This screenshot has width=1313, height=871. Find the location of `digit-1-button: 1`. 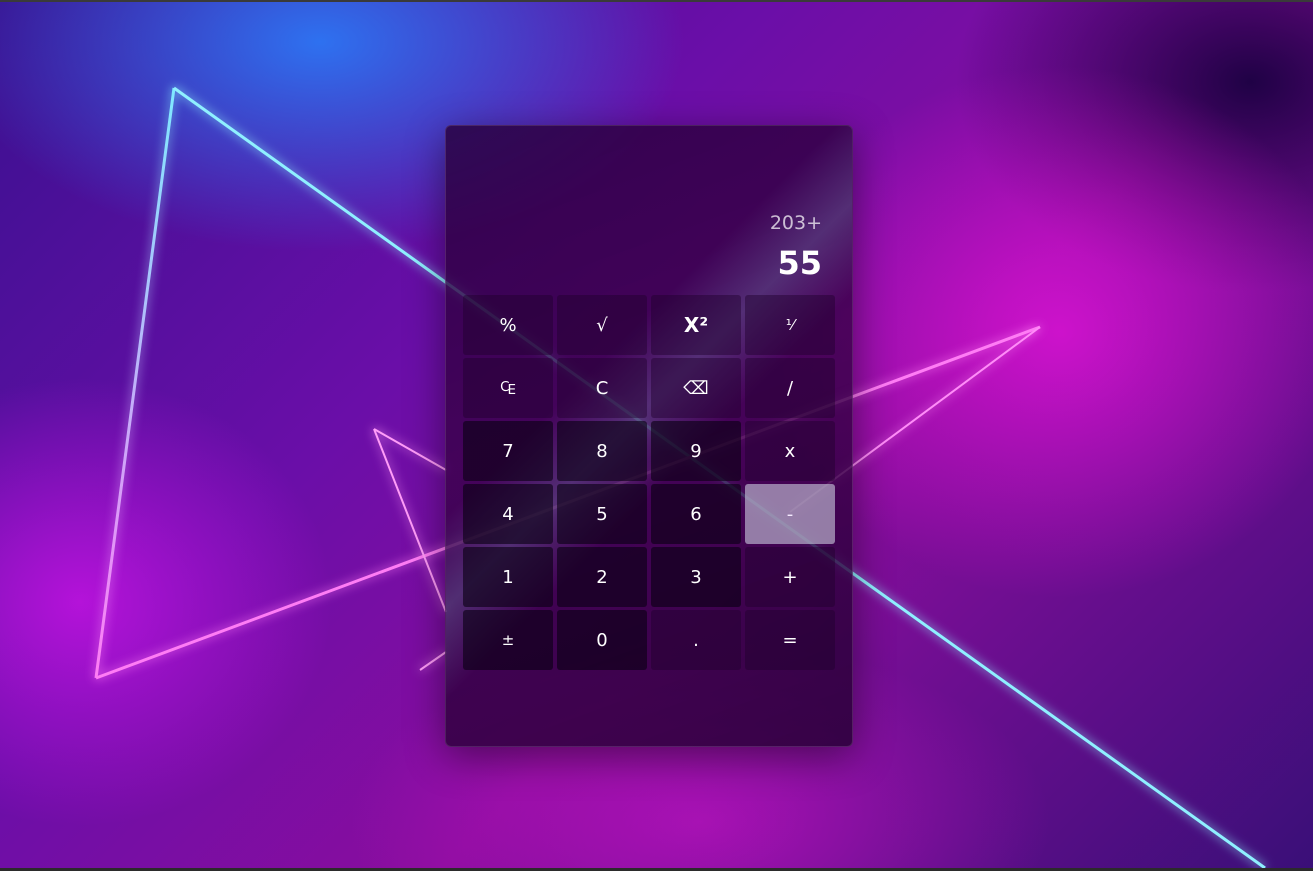

digit-1-button: 1 is located at coordinates (508, 577).